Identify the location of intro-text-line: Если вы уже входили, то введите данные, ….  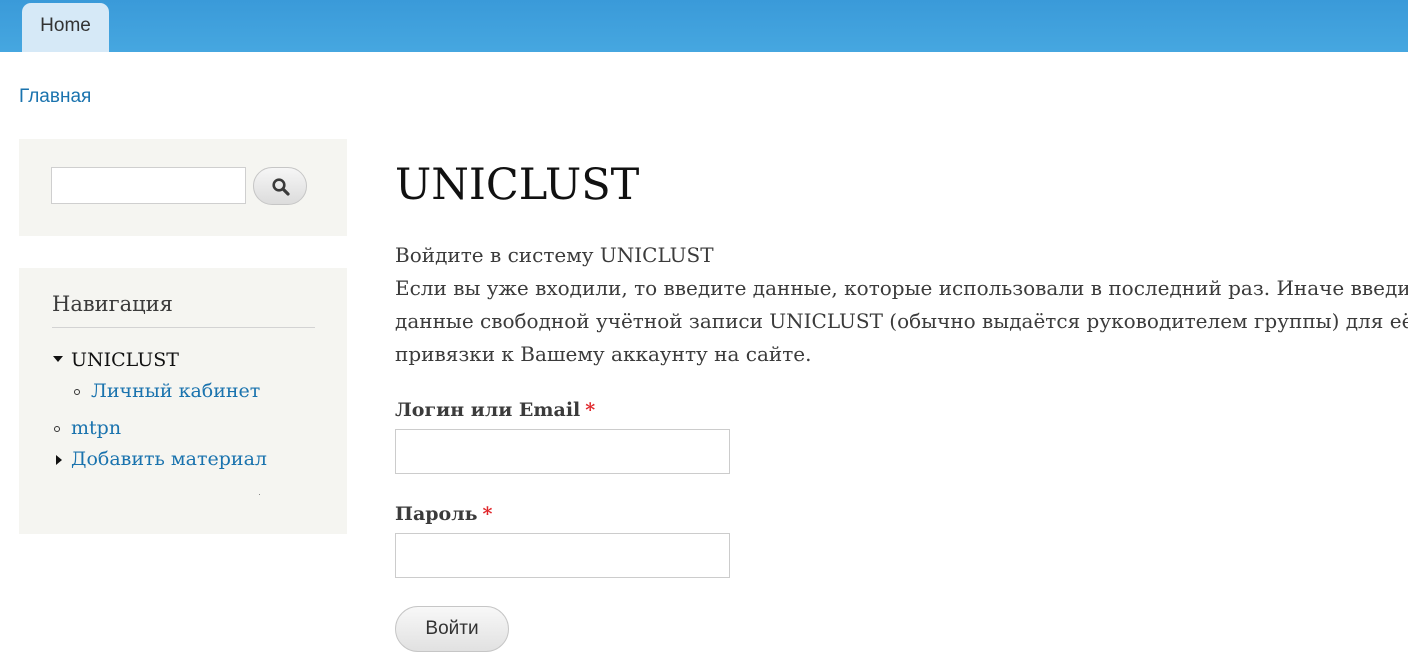
(901, 288).